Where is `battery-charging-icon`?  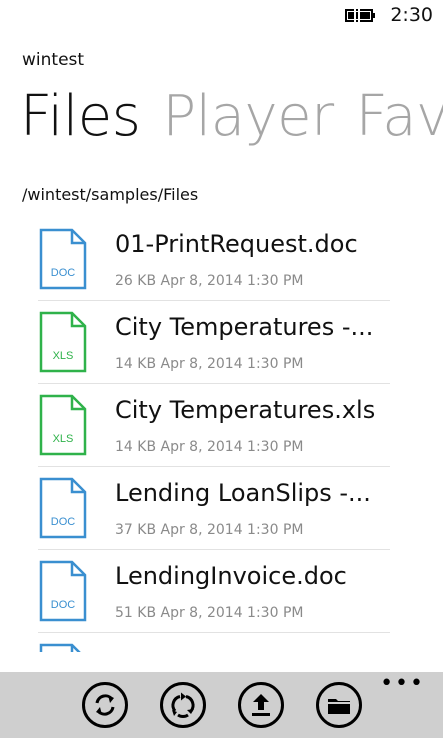 battery-charging-icon is located at coordinates (360, 15).